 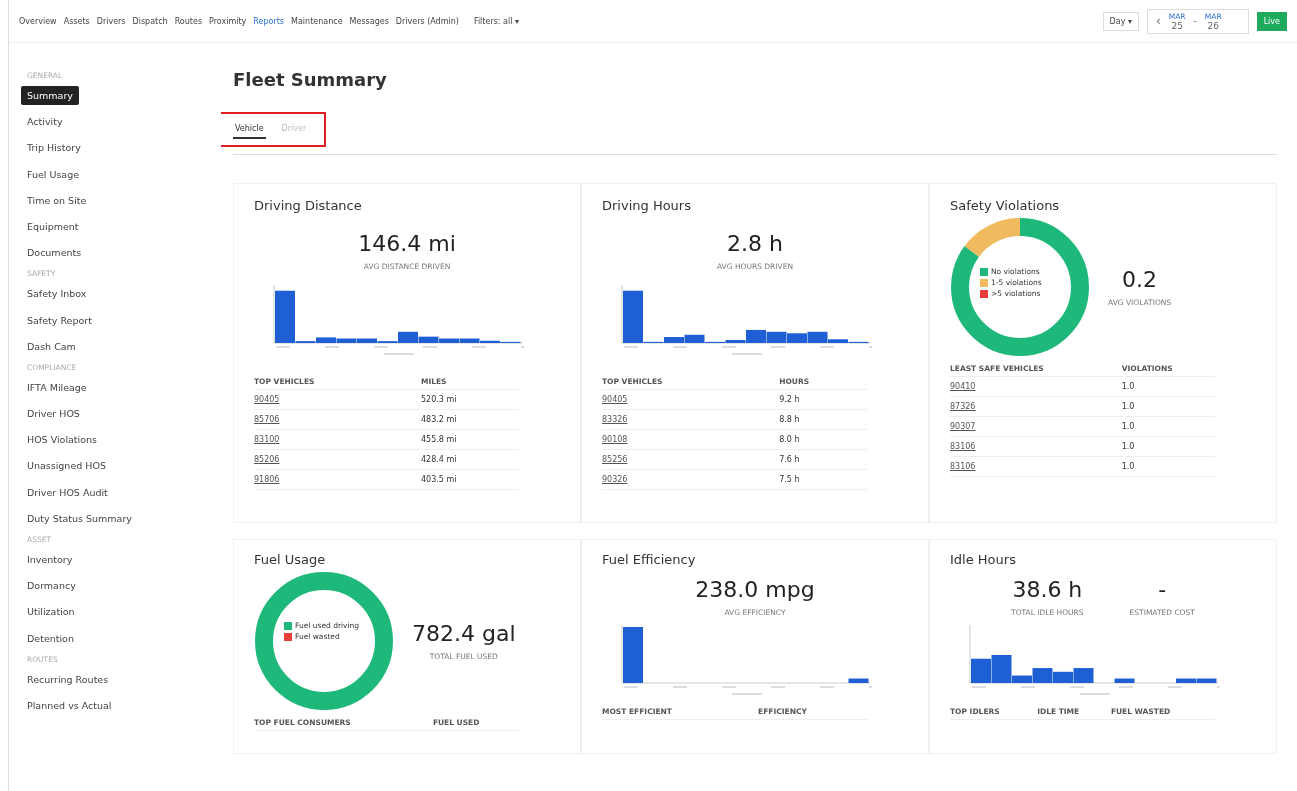 I want to click on page-title: Fleet Summary, so click(x=310, y=79).